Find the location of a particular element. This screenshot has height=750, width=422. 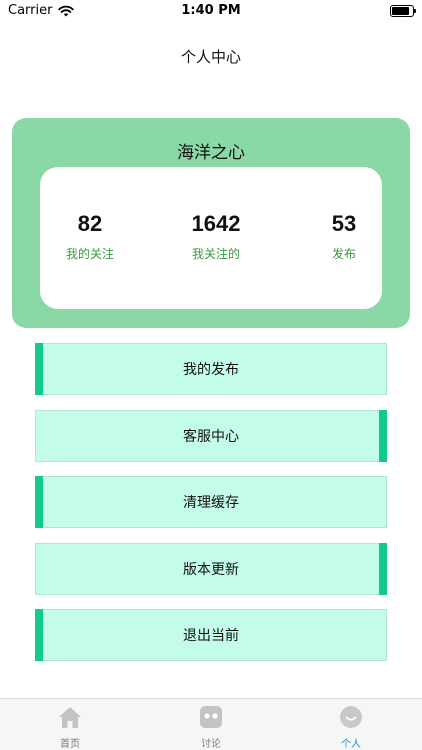

stat-posts: 53 发布 is located at coordinates (344, 236).